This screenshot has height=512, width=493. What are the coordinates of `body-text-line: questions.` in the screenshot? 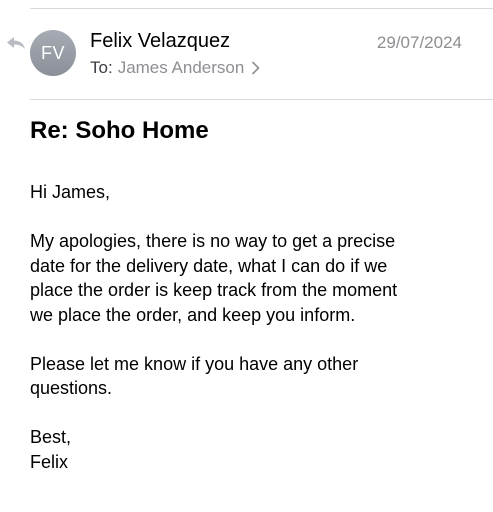 It's located at (71, 388).